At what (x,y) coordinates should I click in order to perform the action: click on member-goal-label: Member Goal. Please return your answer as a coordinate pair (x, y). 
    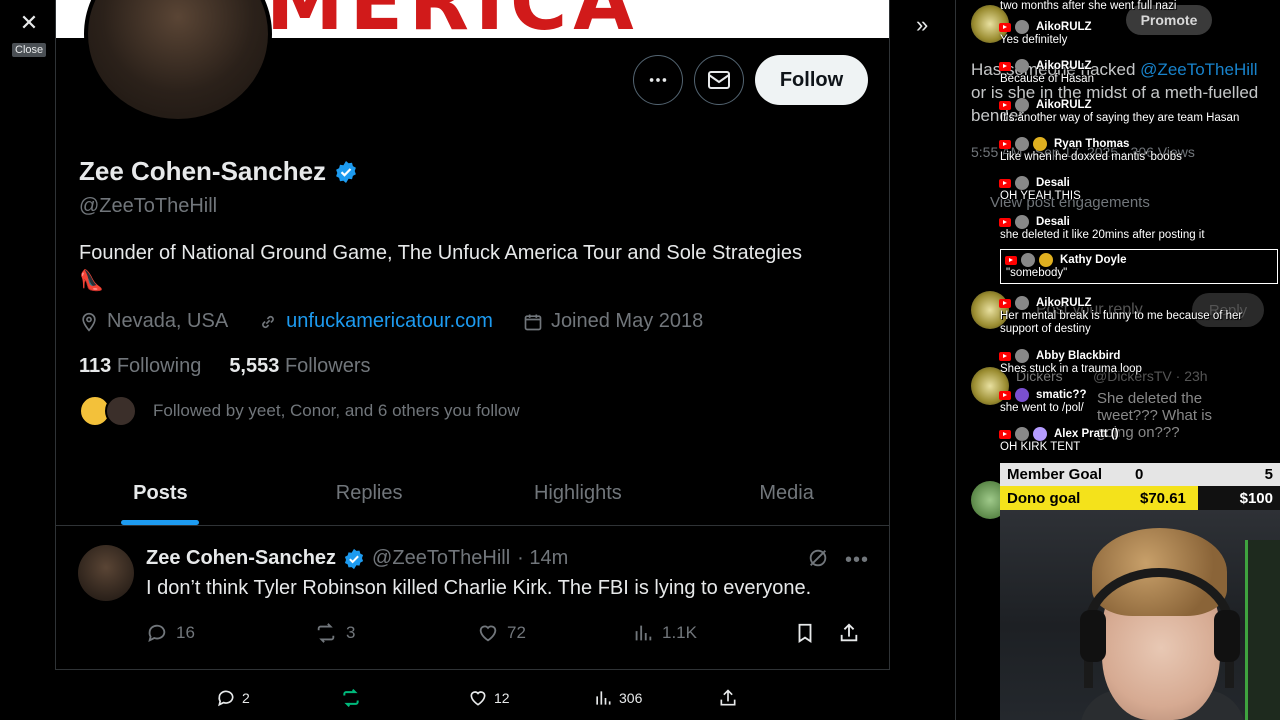
    Looking at the image, I should click on (1055, 474).